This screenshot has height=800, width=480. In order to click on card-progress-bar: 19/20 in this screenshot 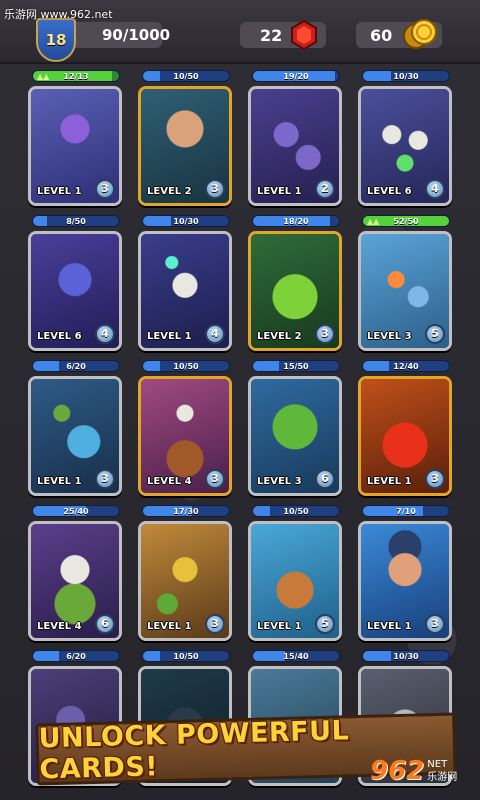, I will do `click(296, 76)`.